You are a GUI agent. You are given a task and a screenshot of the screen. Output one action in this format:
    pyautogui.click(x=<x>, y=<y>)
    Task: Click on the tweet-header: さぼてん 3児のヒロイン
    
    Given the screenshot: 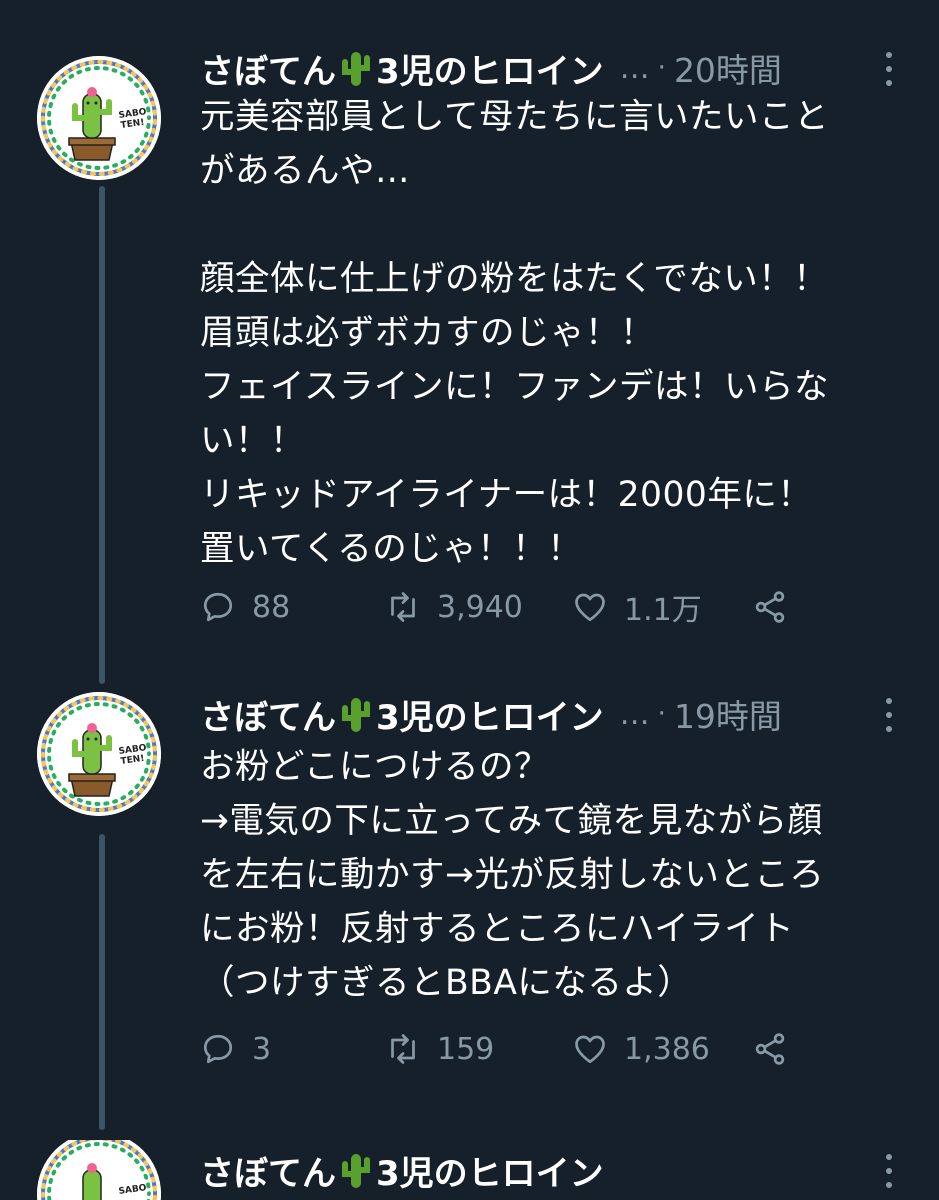 What is the action you would take?
    pyautogui.click(x=549, y=1170)
    